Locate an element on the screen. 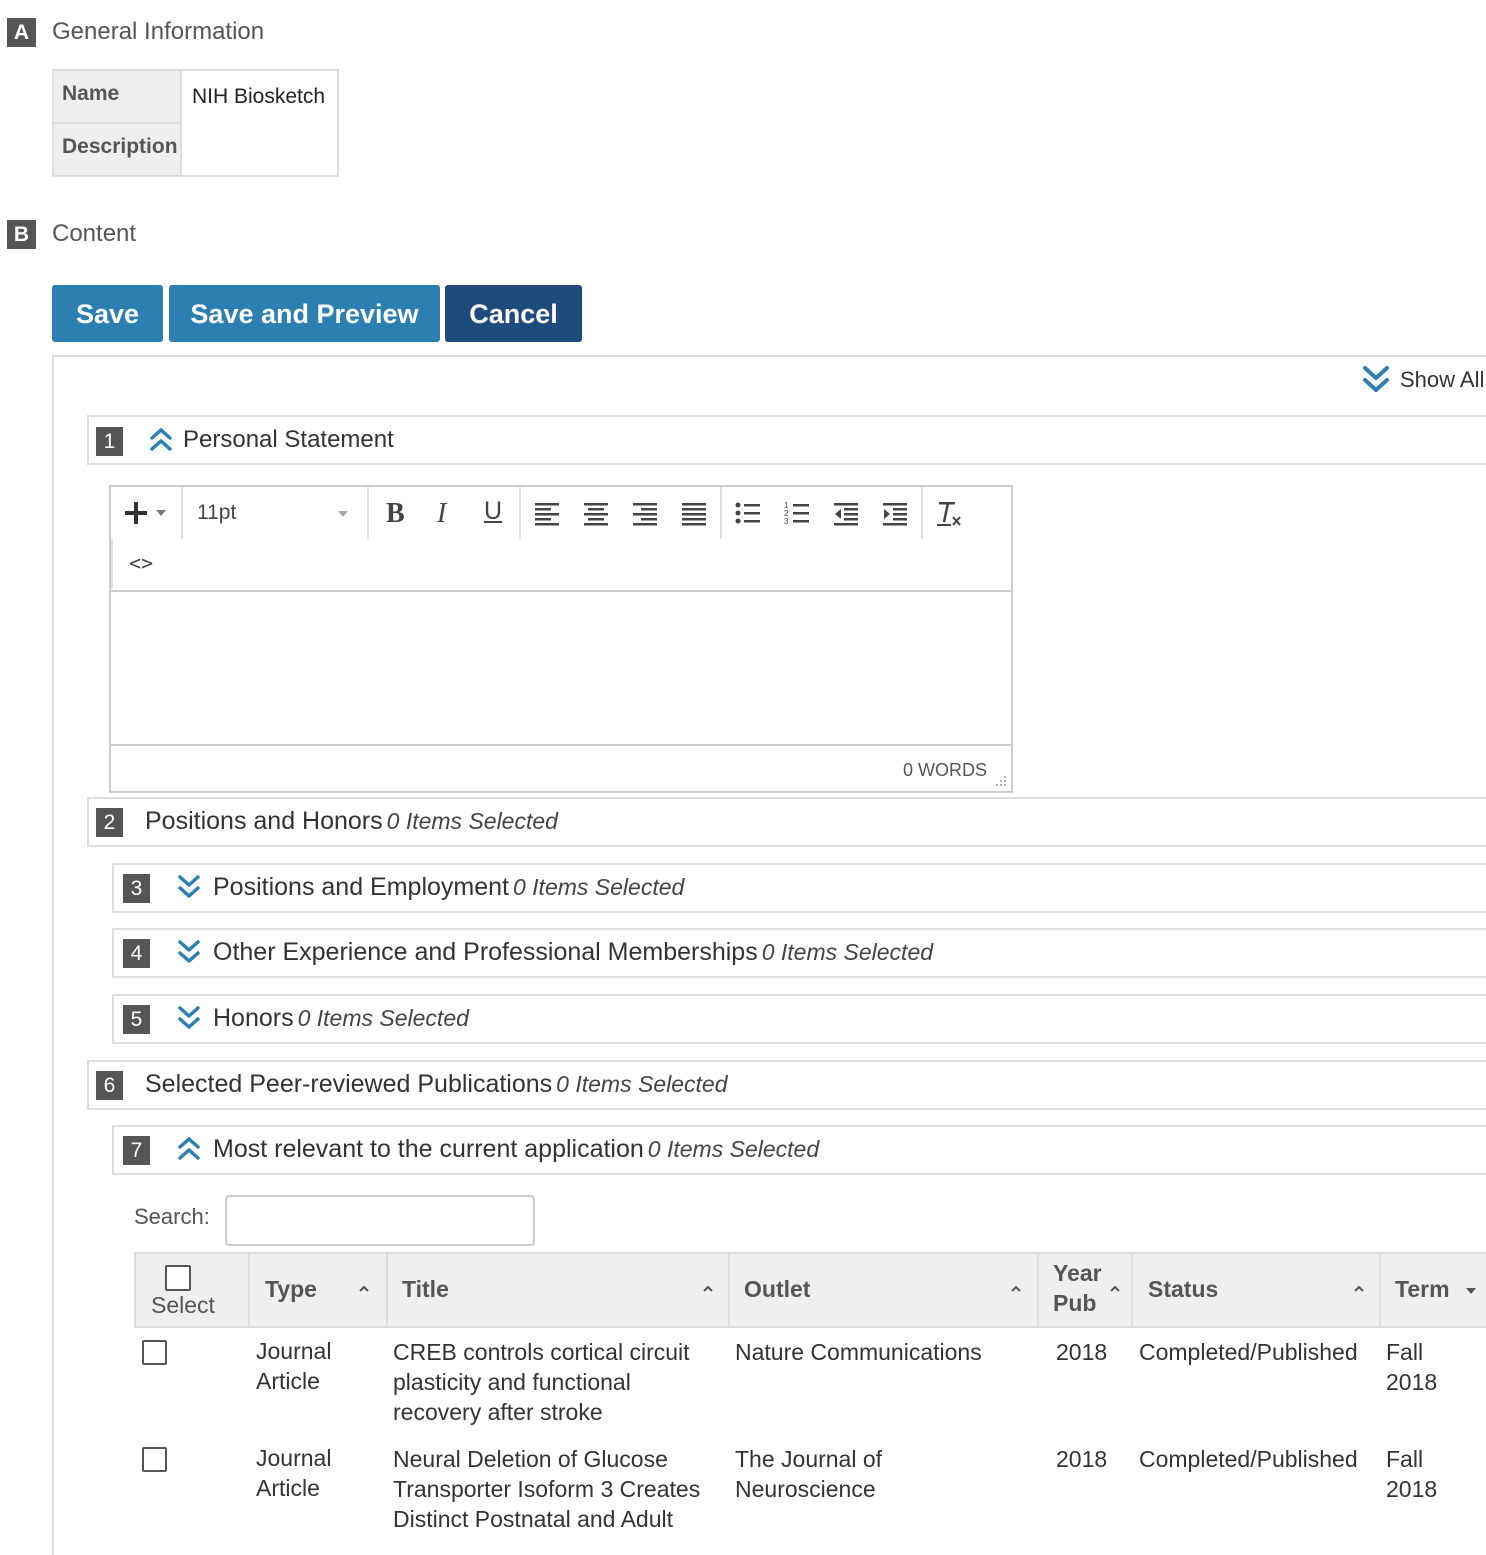 The width and height of the screenshot is (1486, 1555). save-and-preview-button: Save and Preview is located at coordinates (304, 313).